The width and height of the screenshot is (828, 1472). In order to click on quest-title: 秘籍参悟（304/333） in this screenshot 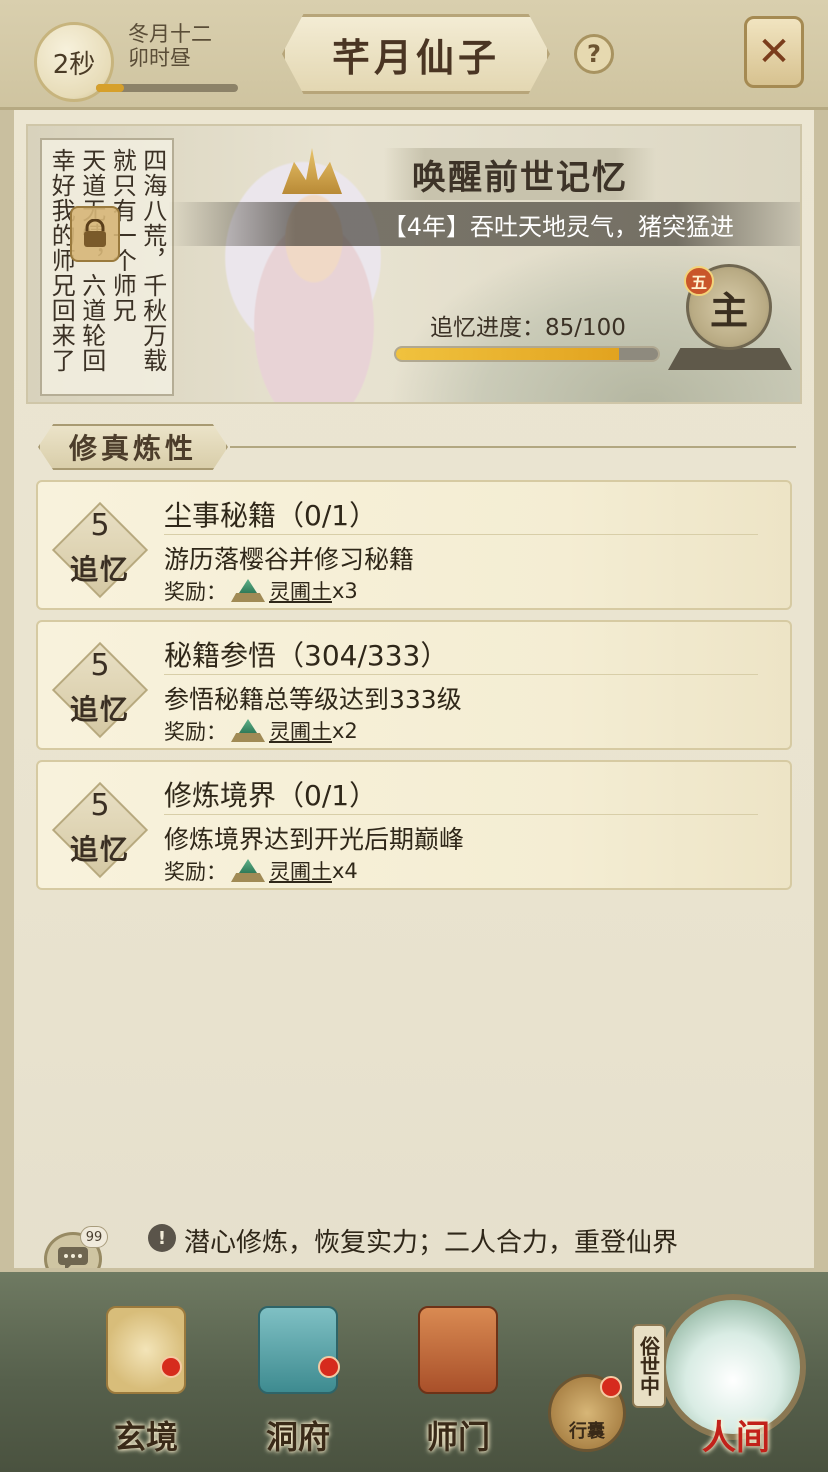, I will do `click(306, 655)`.